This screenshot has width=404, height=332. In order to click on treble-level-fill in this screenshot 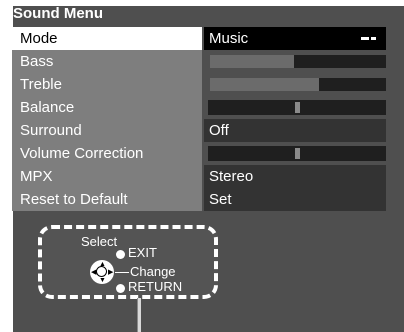, I will do `click(265, 84)`.